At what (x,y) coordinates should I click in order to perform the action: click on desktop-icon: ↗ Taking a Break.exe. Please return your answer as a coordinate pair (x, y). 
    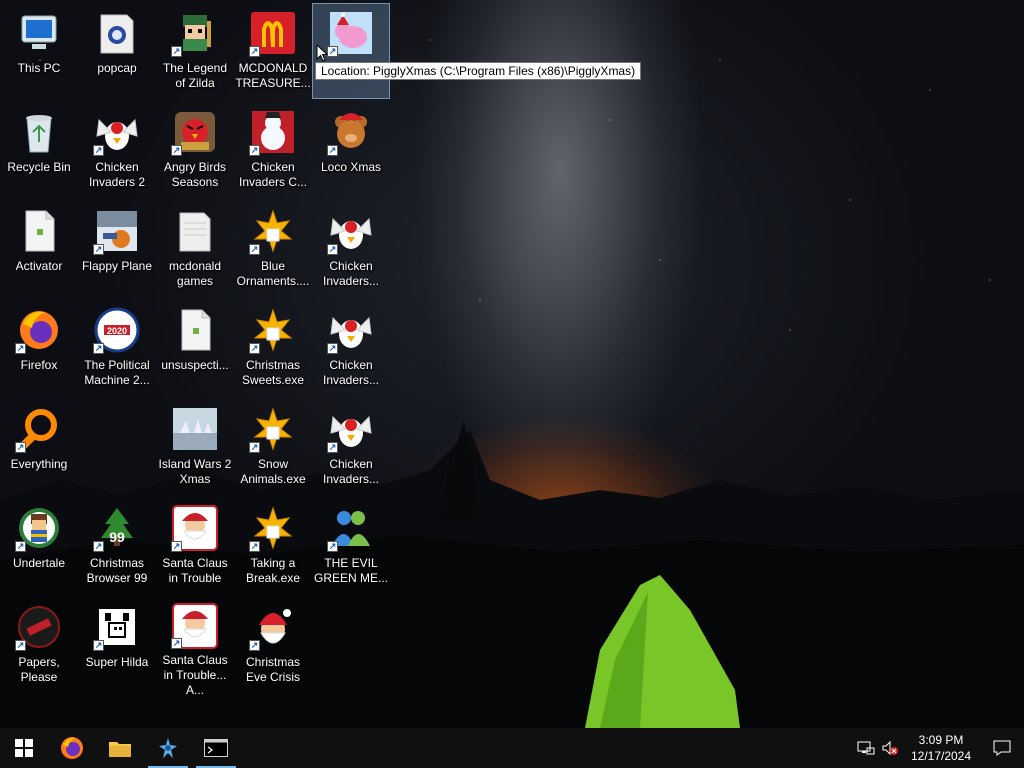
    Looking at the image, I should click on (273, 546).